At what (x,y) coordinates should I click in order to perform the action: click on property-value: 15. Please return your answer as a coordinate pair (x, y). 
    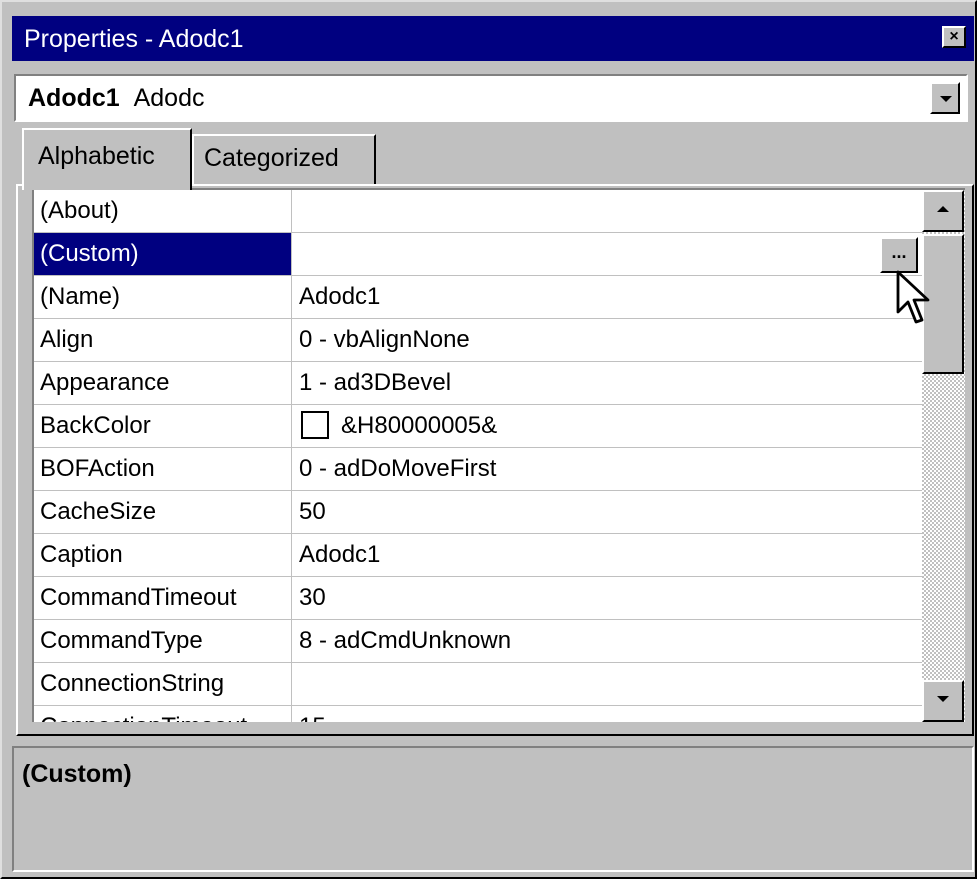
    Looking at the image, I should click on (607, 714).